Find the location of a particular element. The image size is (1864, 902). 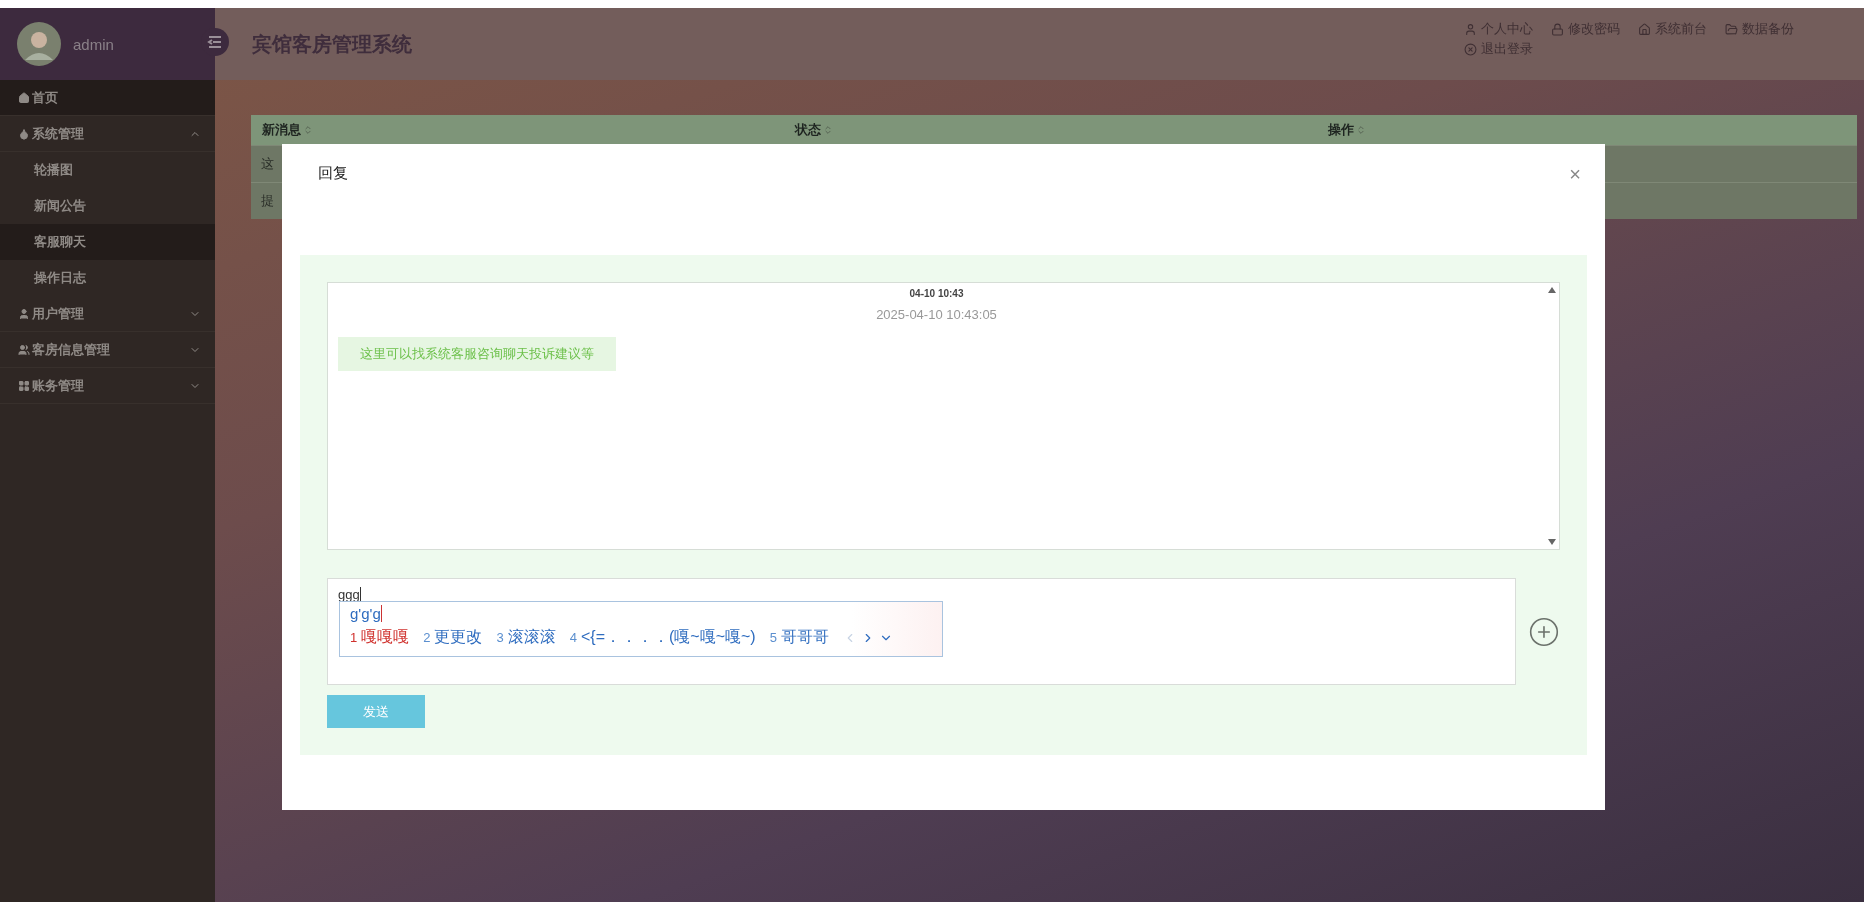

submenu-item: 新闻公告 is located at coordinates (107, 206).